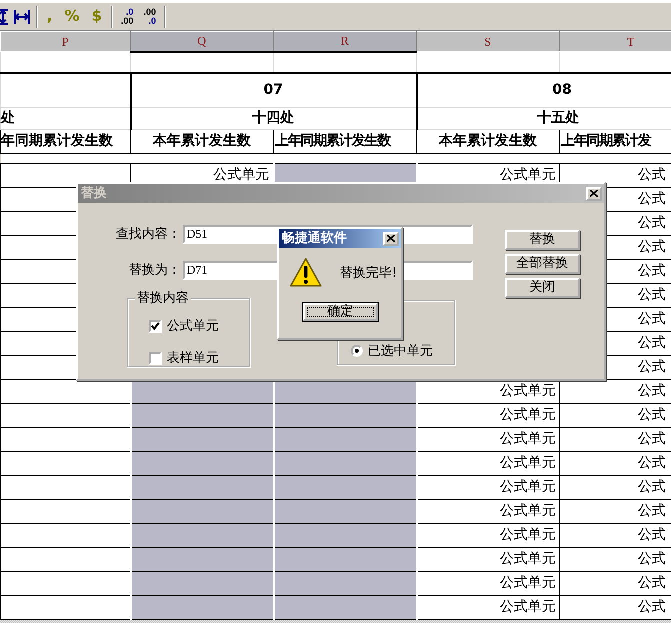  I want to click on column-title: 上年同期累计发生数, so click(345, 142).